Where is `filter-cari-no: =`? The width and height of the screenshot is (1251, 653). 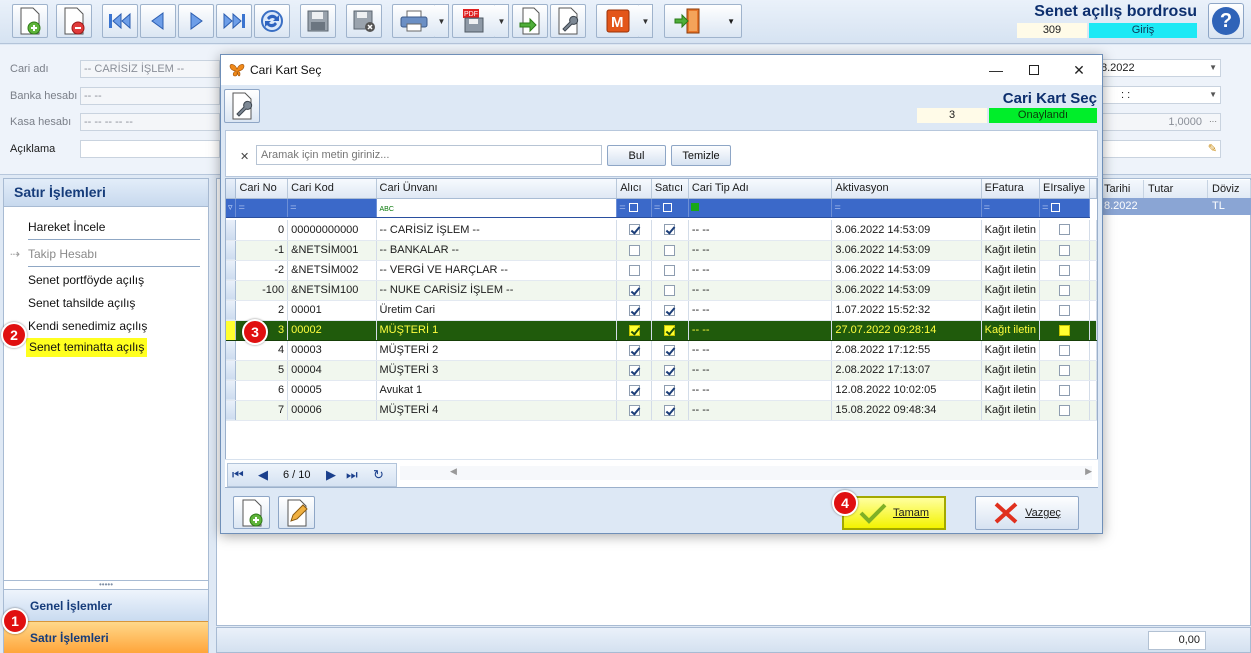
filter-cari-no: = is located at coordinates (262, 208).